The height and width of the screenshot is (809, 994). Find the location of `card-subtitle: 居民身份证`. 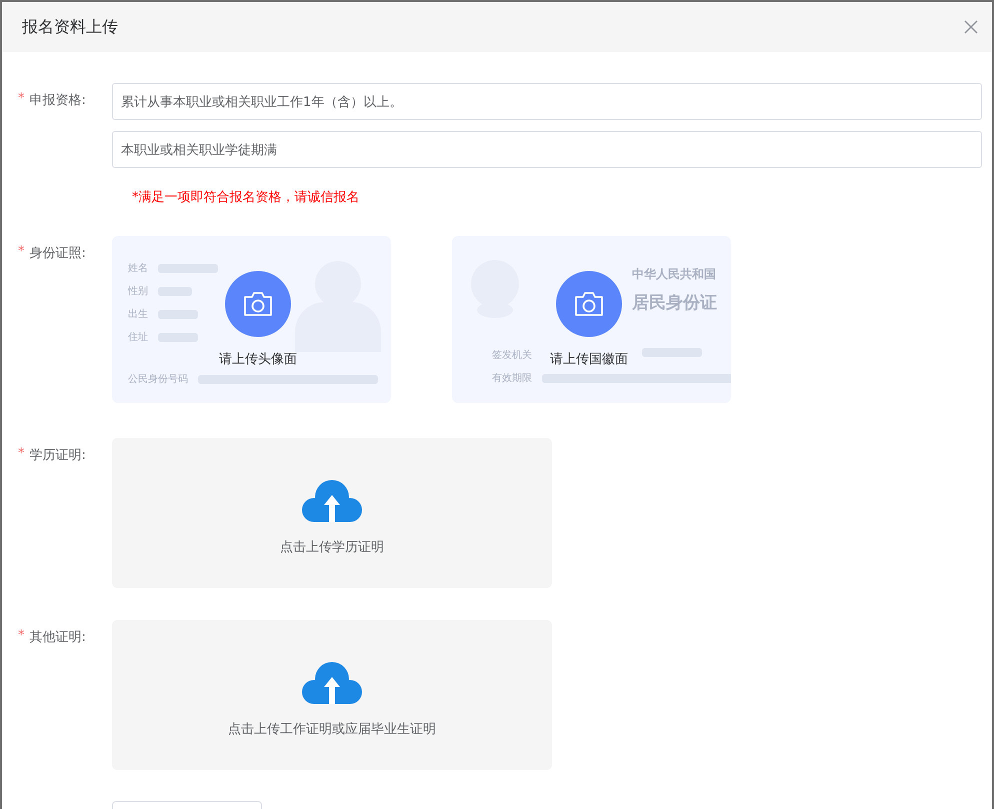

card-subtitle: 居民身份证 is located at coordinates (674, 303).